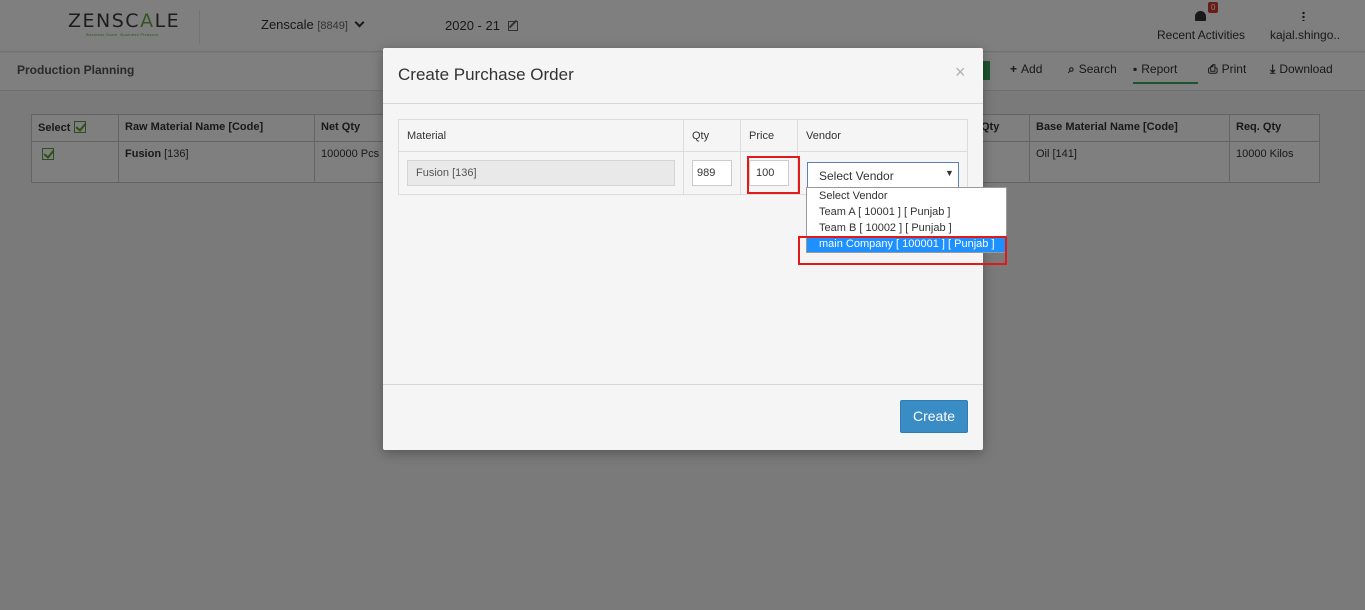  I want to click on material-column-header: Material, so click(541, 135).